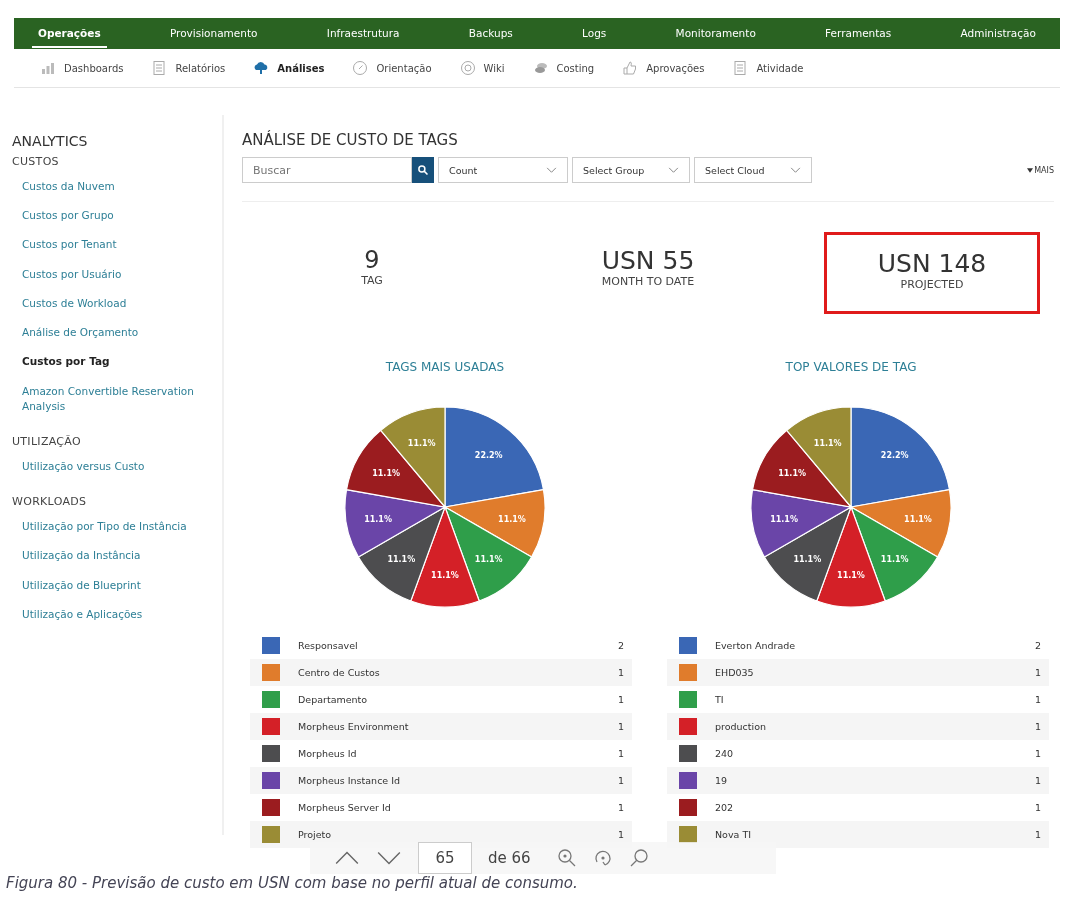  What do you see at coordinates (638, 858) in the screenshot?
I see `search-icon` at bounding box center [638, 858].